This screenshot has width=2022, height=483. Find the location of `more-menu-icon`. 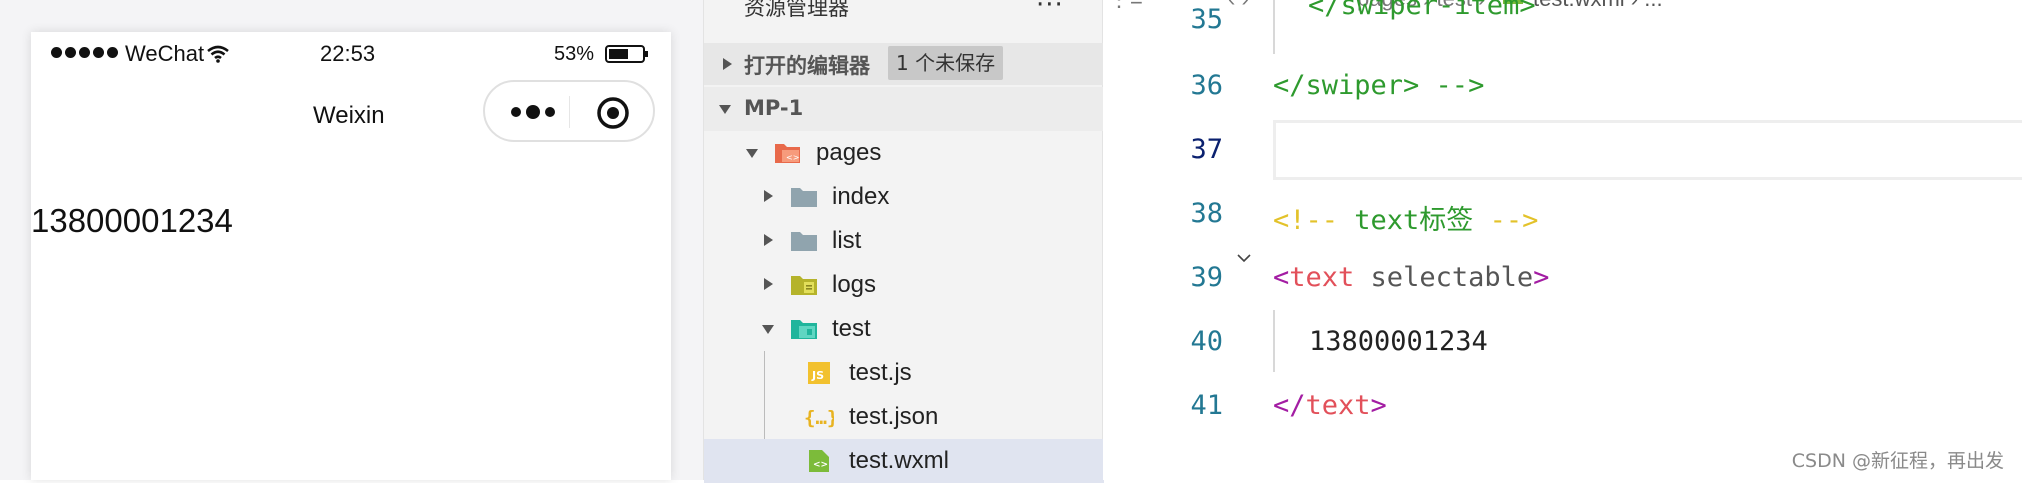

more-menu-icon is located at coordinates (533, 112).